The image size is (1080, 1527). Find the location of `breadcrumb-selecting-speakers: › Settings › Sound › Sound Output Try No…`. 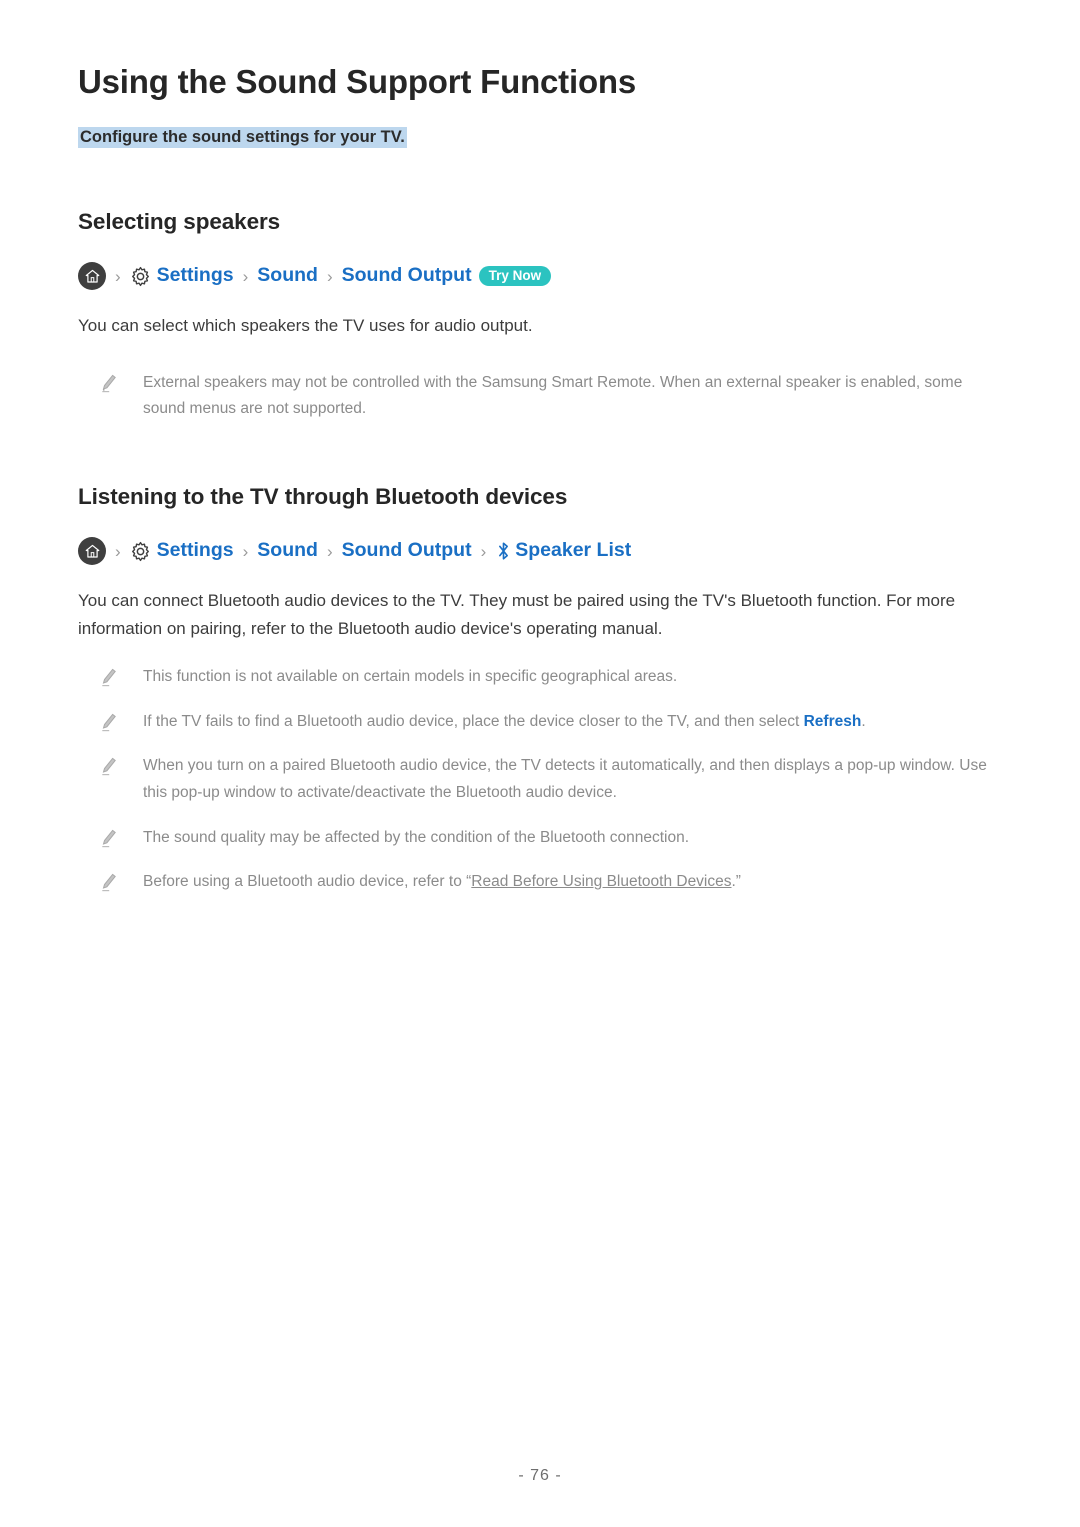

breadcrumb-selecting-speakers: › Settings › Sound › Sound Output Try No… is located at coordinates (540, 276).